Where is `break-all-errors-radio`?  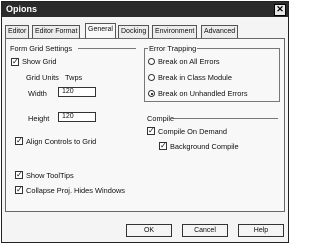
break-all-errors-radio is located at coordinates (151, 61).